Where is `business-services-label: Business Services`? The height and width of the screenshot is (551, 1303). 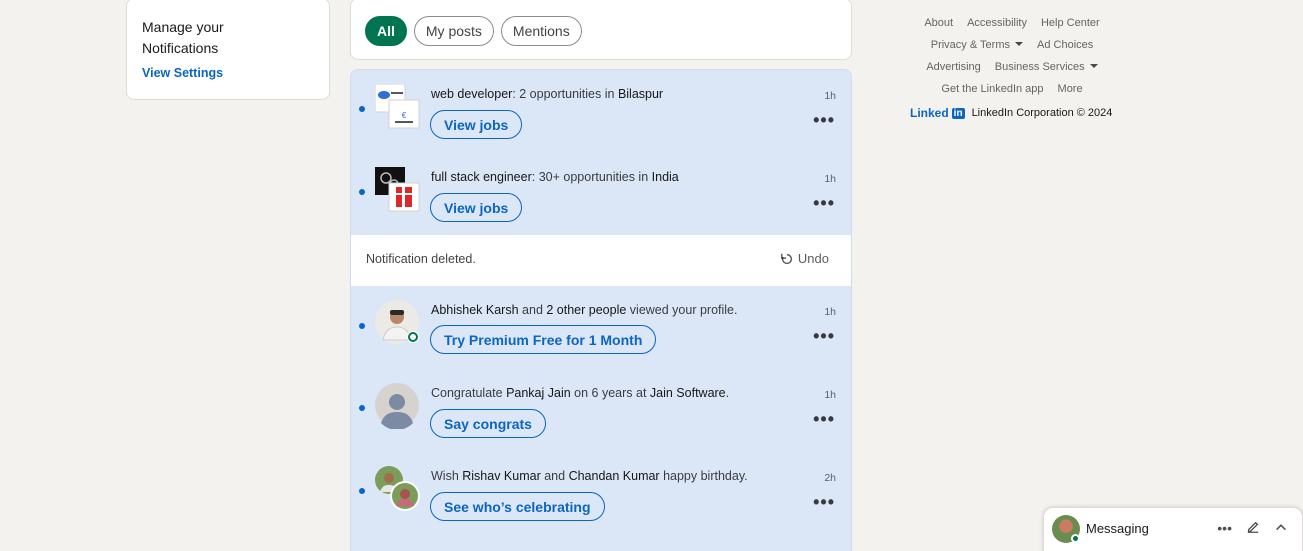 business-services-label: Business Services is located at coordinates (1039, 67).